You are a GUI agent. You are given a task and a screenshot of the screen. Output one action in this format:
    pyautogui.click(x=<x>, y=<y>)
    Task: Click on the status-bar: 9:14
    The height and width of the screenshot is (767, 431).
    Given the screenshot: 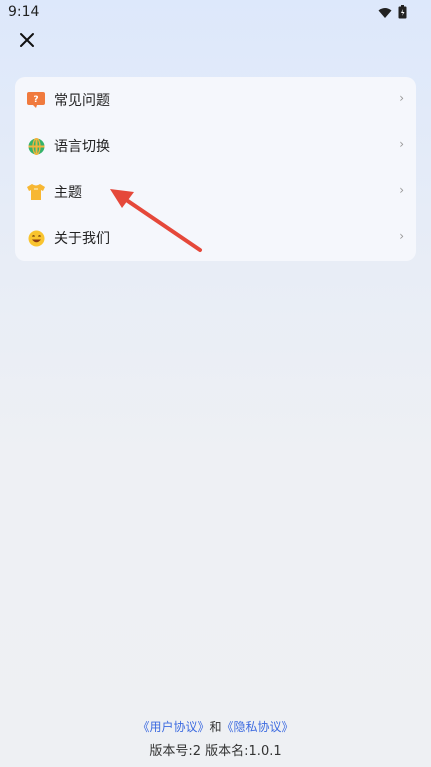 What is the action you would take?
    pyautogui.click(x=215, y=12)
    